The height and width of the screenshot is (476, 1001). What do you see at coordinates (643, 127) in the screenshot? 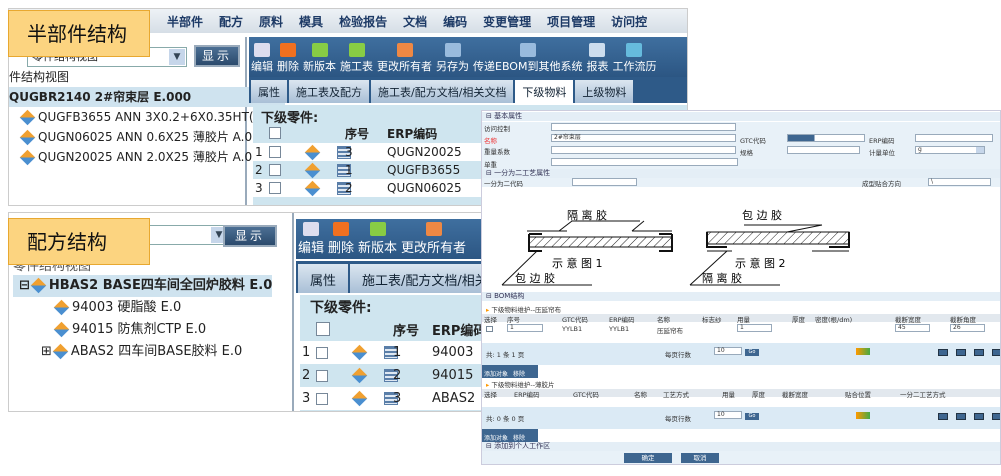
I see `access-input` at bounding box center [643, 127].